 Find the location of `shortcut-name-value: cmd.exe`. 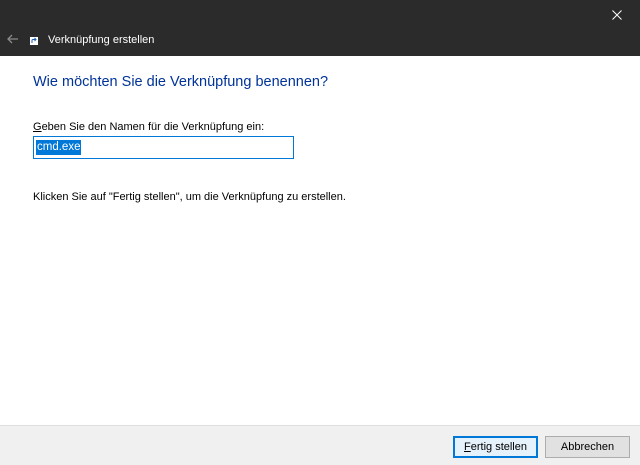

shortcut-name-value: cmd.exe is located at coordinates (59, 147).